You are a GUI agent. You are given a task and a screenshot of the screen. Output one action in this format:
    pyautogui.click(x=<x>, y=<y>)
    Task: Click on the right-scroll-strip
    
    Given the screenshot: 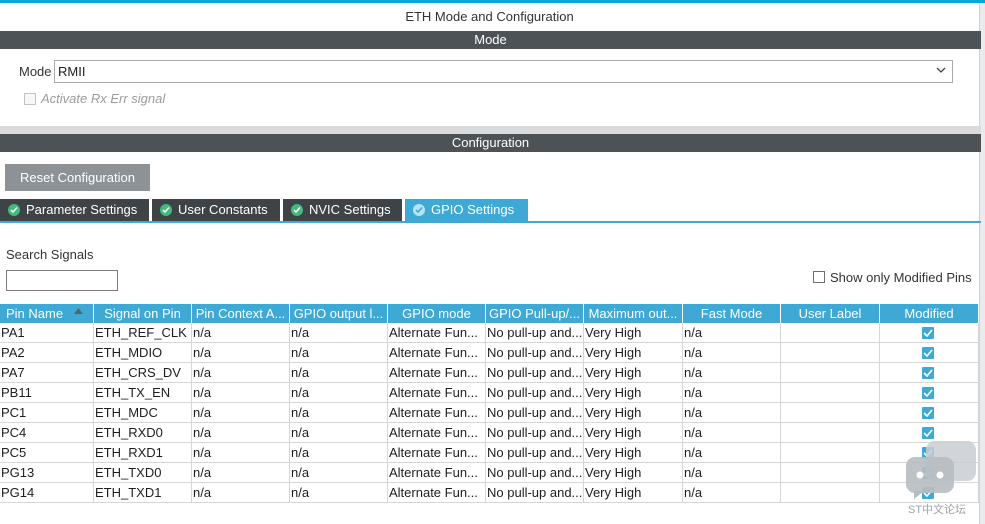 What is the action you would take?
    pyautogui.click(x=982, y=263)
    